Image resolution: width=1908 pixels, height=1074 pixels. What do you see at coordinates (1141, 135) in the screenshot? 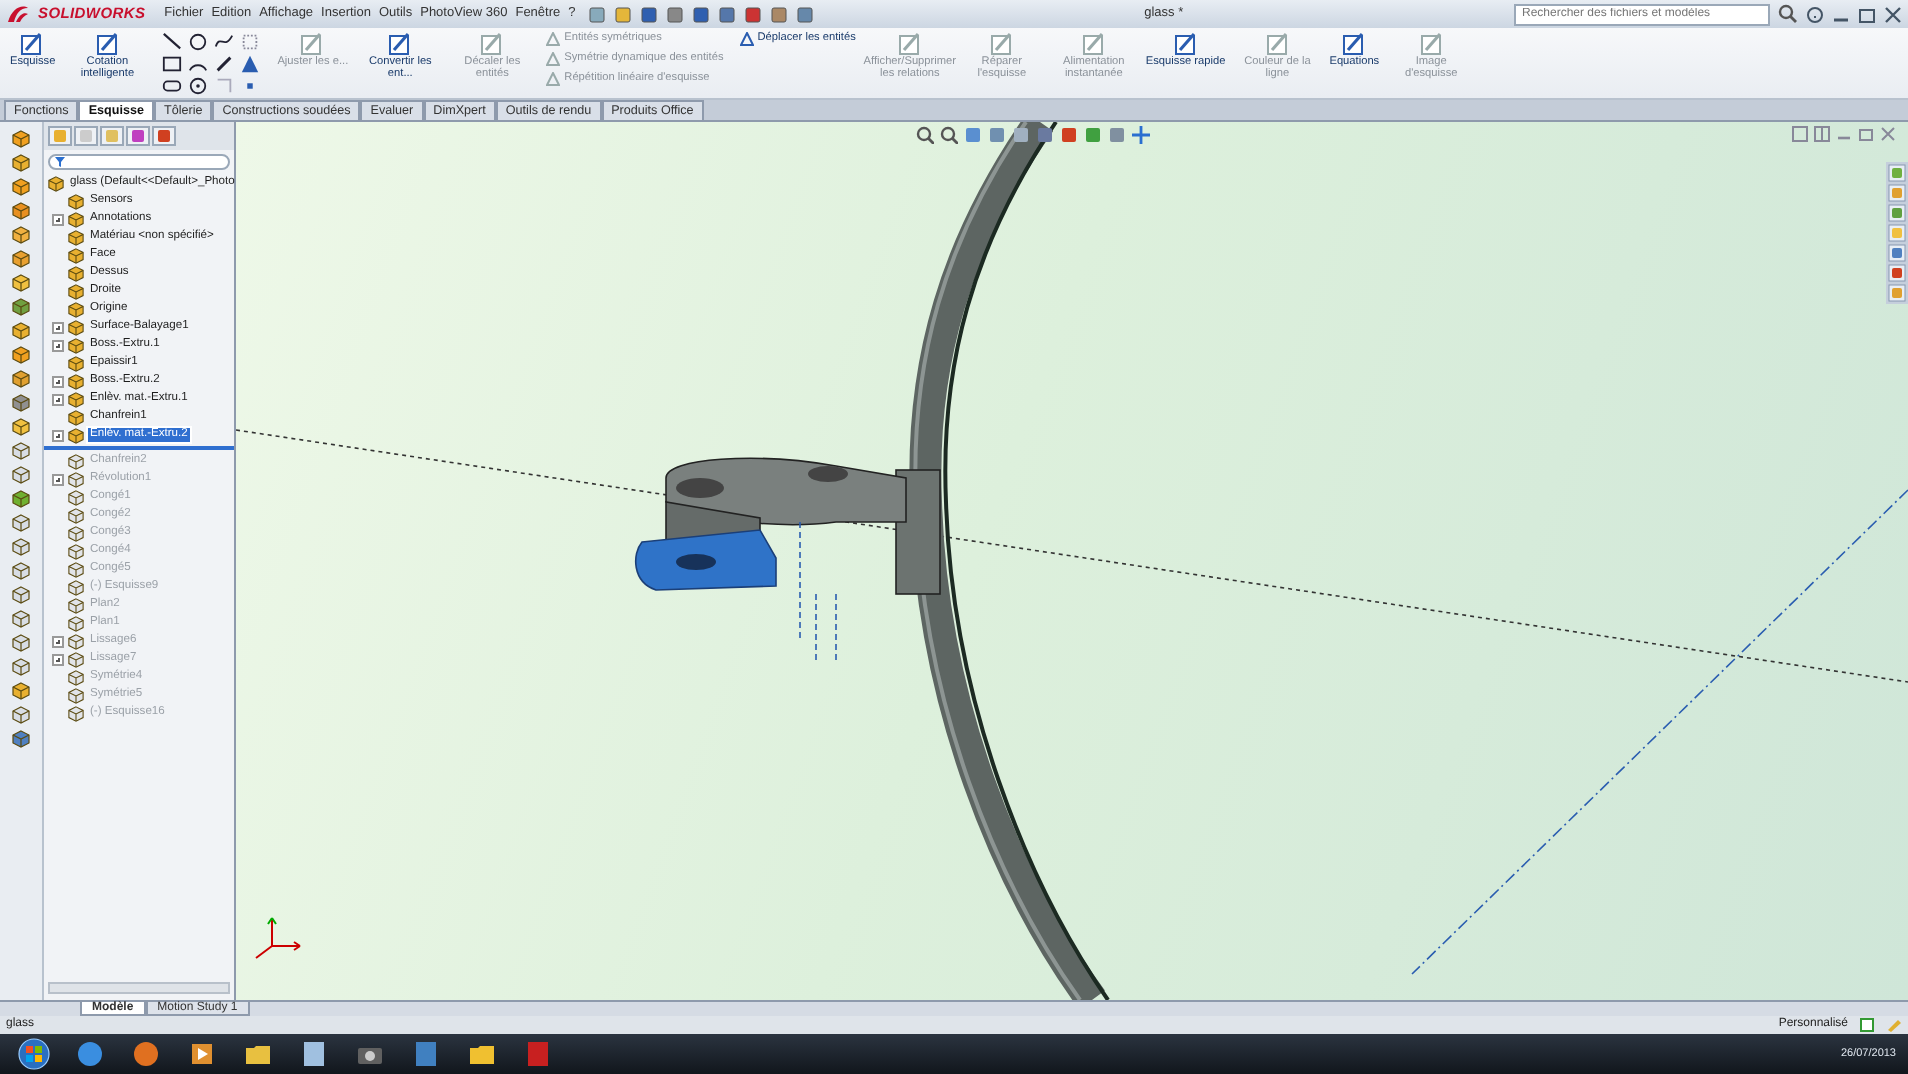
I see `move-icon` at bounding box center [1141, 135].